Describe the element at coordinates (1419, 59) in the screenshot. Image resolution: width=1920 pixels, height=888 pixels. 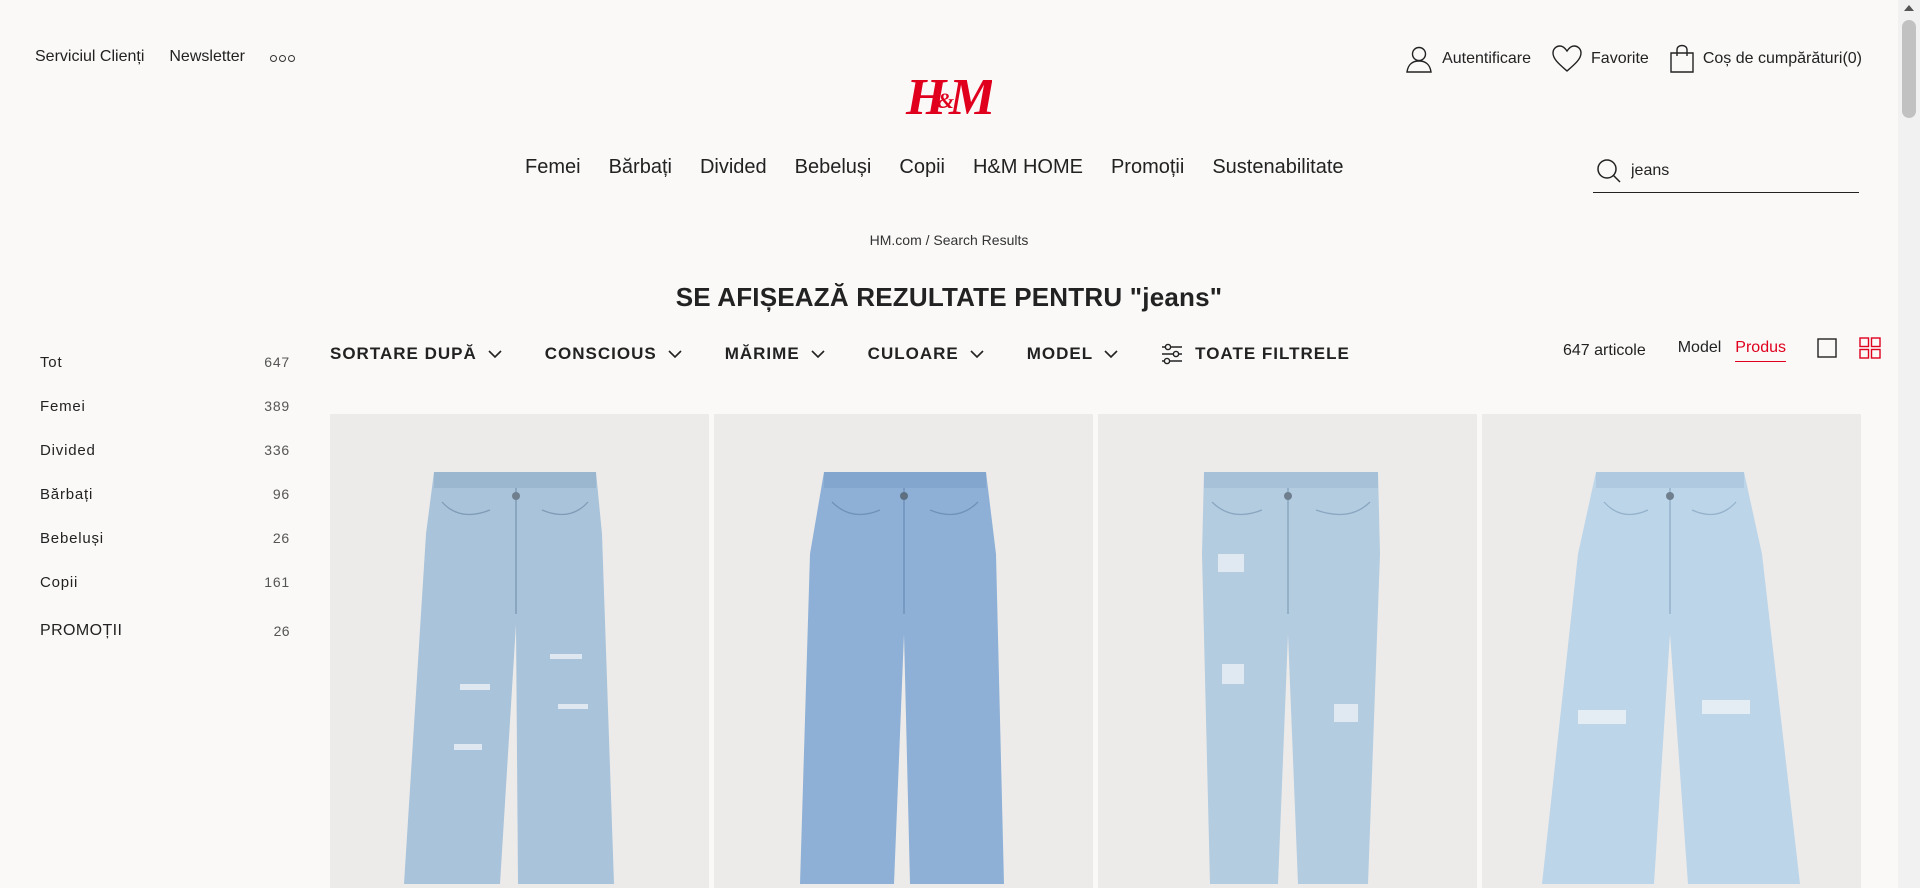
I see `user-icon` at that location.